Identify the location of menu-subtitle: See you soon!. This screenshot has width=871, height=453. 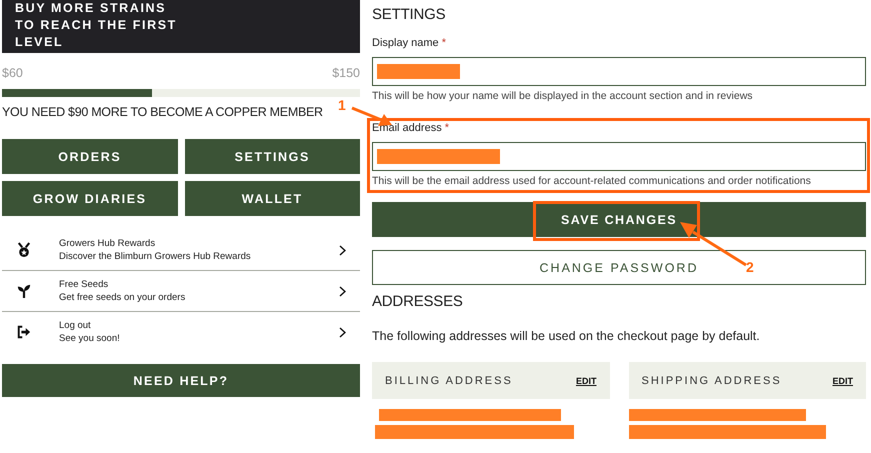
(90, 338).